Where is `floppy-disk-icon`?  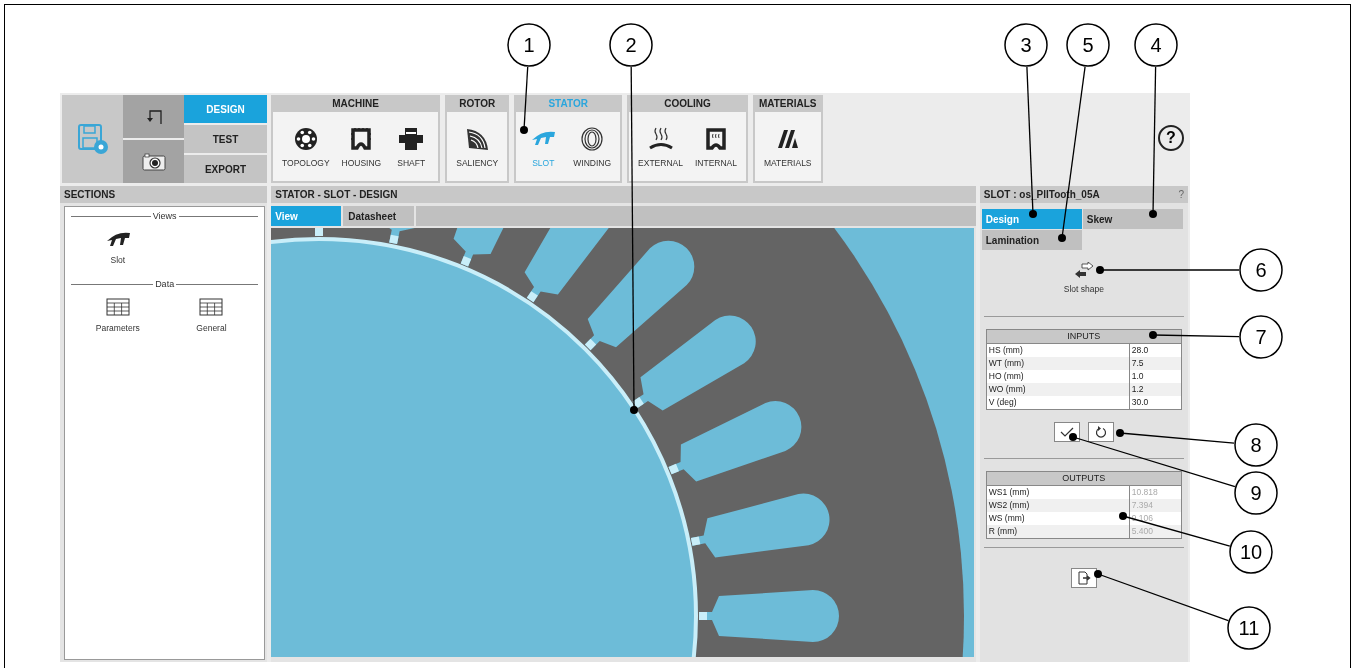
floppy-disk-icon is located at coordinates (92, 139).